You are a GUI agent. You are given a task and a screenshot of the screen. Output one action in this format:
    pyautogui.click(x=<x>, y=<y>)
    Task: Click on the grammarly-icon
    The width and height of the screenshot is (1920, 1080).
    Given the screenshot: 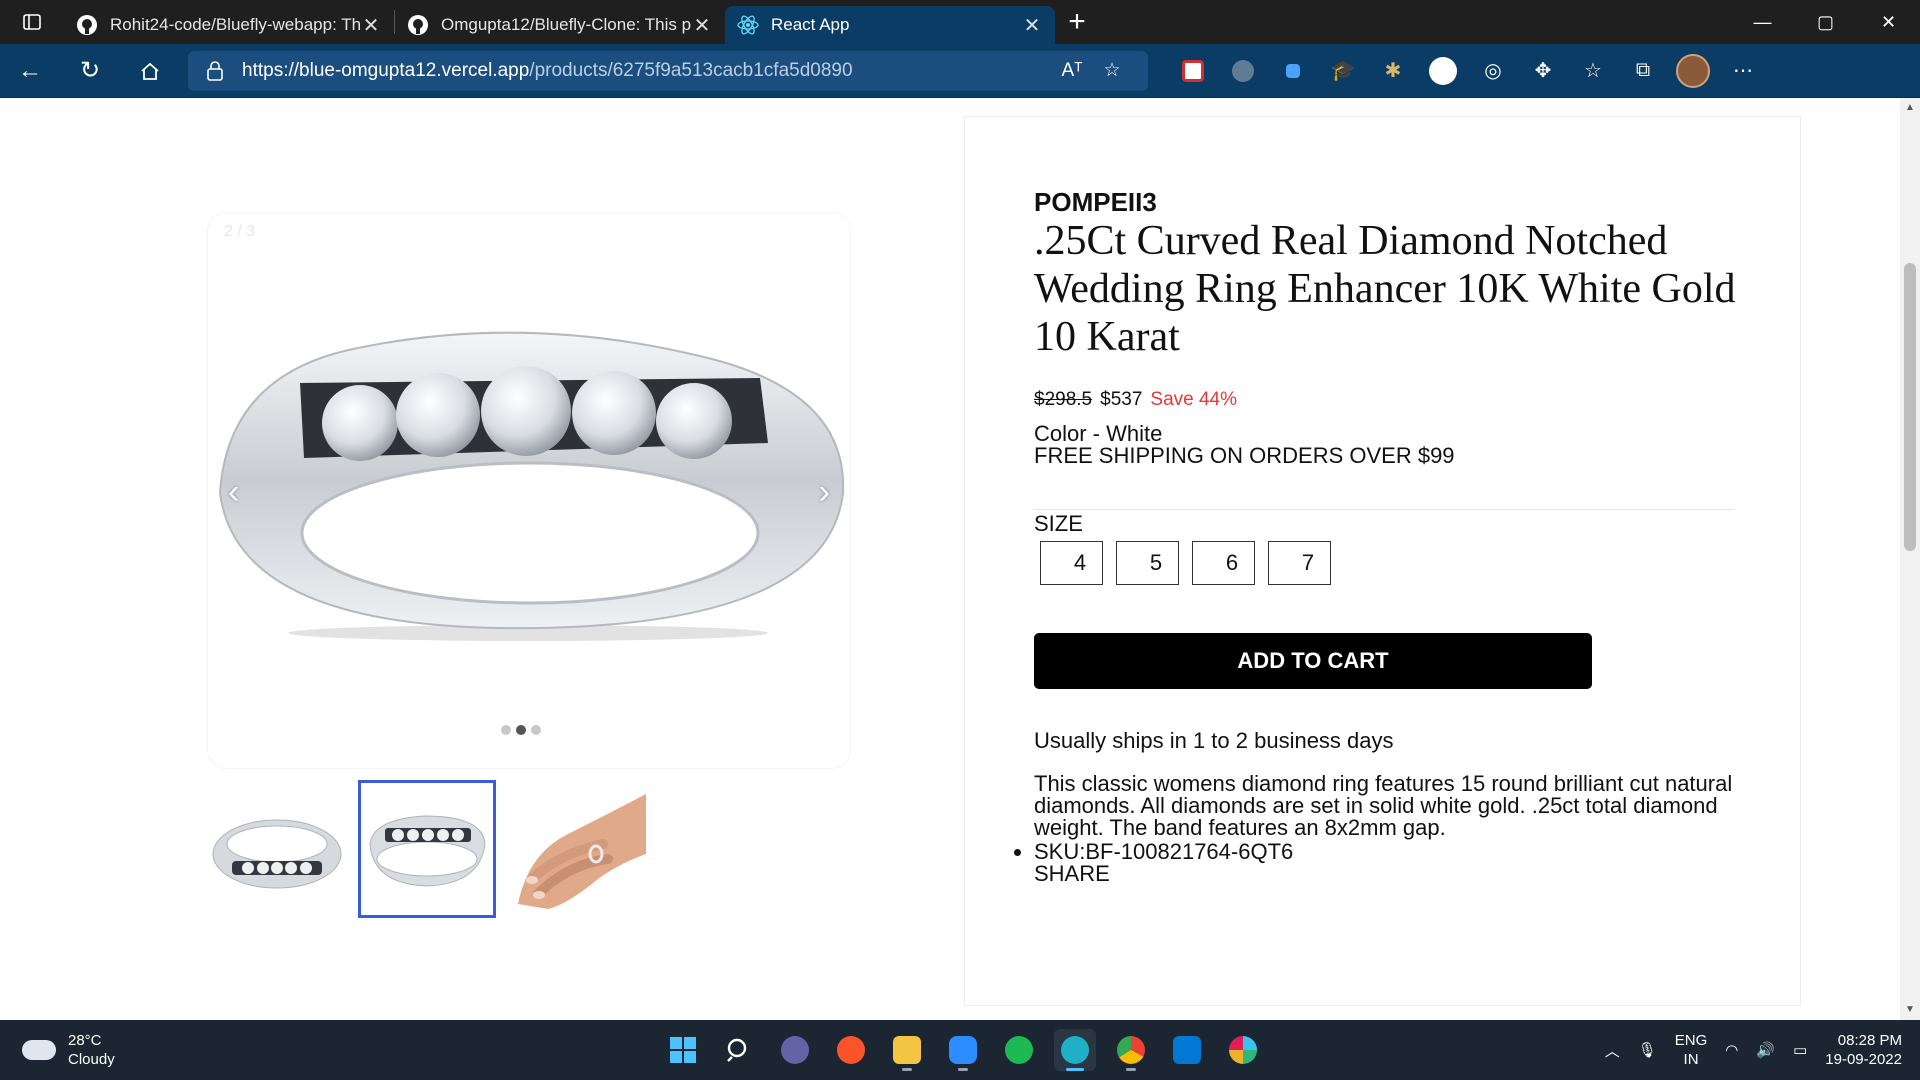 What is the action you would take?
    pyautogui.click(x=1243, y=70)
    